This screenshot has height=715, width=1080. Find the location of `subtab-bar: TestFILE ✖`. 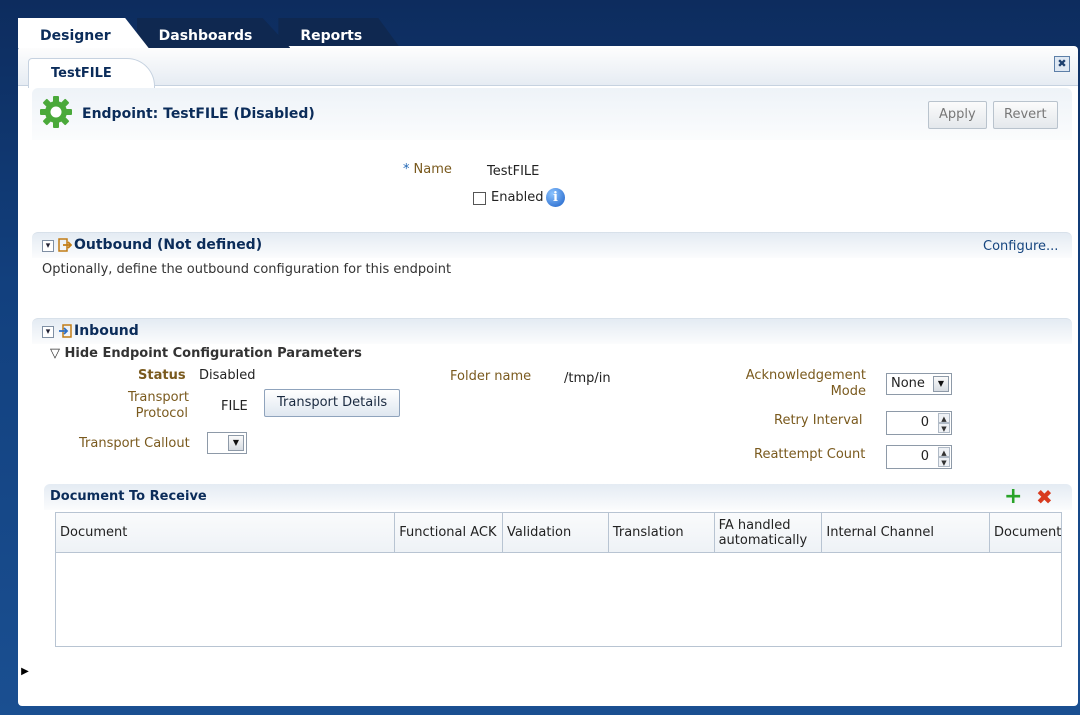

subtab-bar: TestFILE ✖ is located at coordinates (548, 68).